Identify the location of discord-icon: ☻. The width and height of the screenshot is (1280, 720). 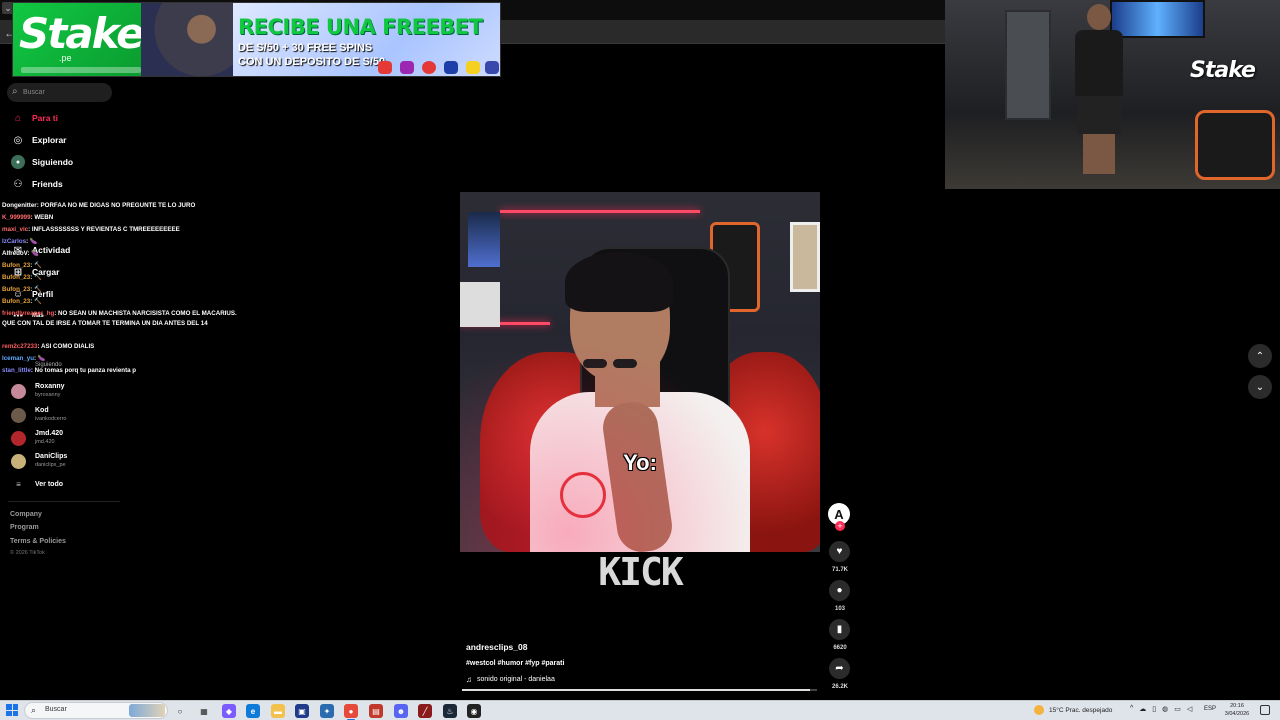
(401, 711).